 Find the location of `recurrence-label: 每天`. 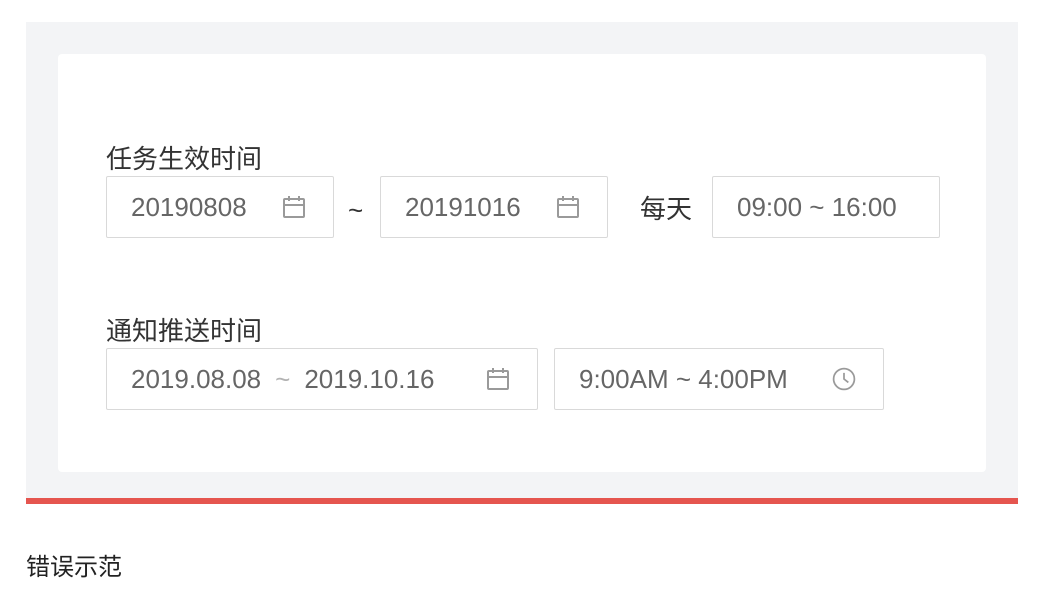

recurrence-label: 每天 is located at coordinates (666, 210).